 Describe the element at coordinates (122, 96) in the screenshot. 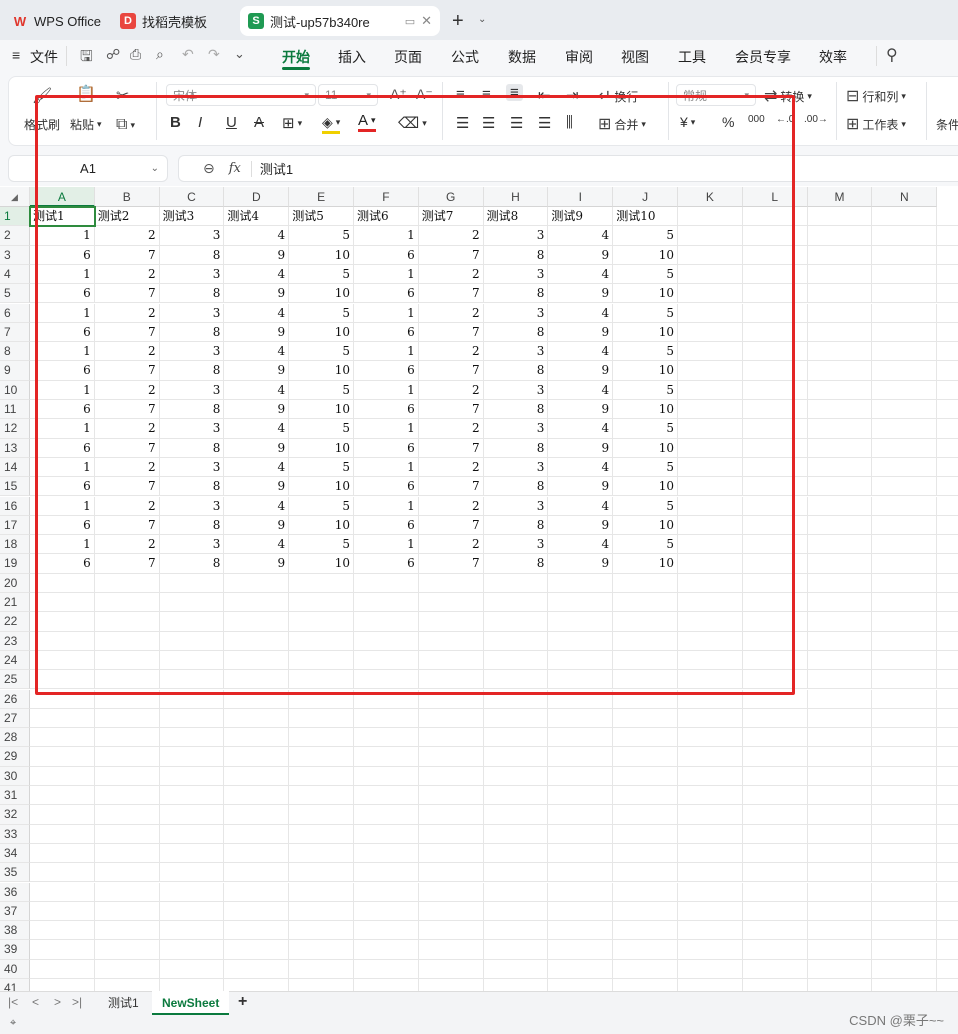

I see `cut-icon: ✂` at that location.